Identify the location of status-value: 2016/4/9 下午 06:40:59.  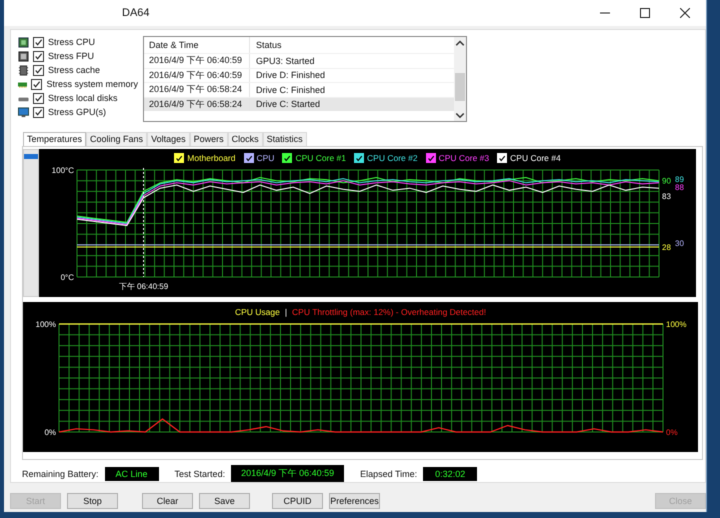
(287, 473).